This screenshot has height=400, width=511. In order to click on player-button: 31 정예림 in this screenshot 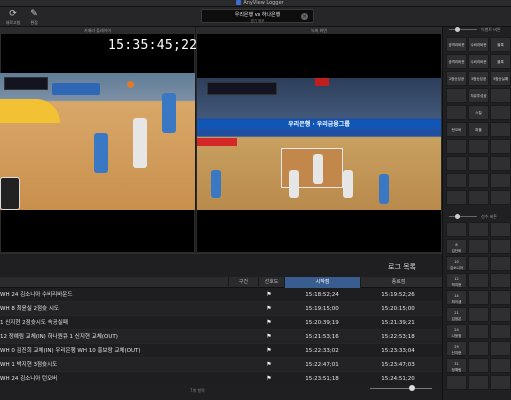, I will do `click(456, 365)`.